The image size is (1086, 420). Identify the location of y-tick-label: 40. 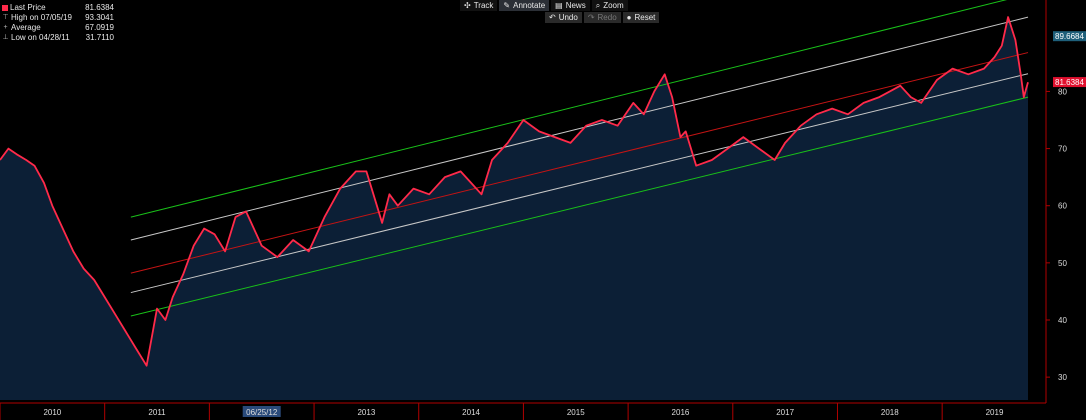
(1062, 320).